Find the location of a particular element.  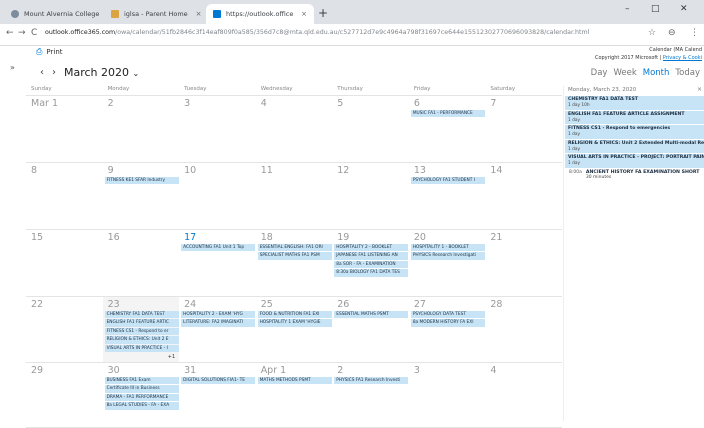

day-cell: 28 is located at coordinates (523, 329).